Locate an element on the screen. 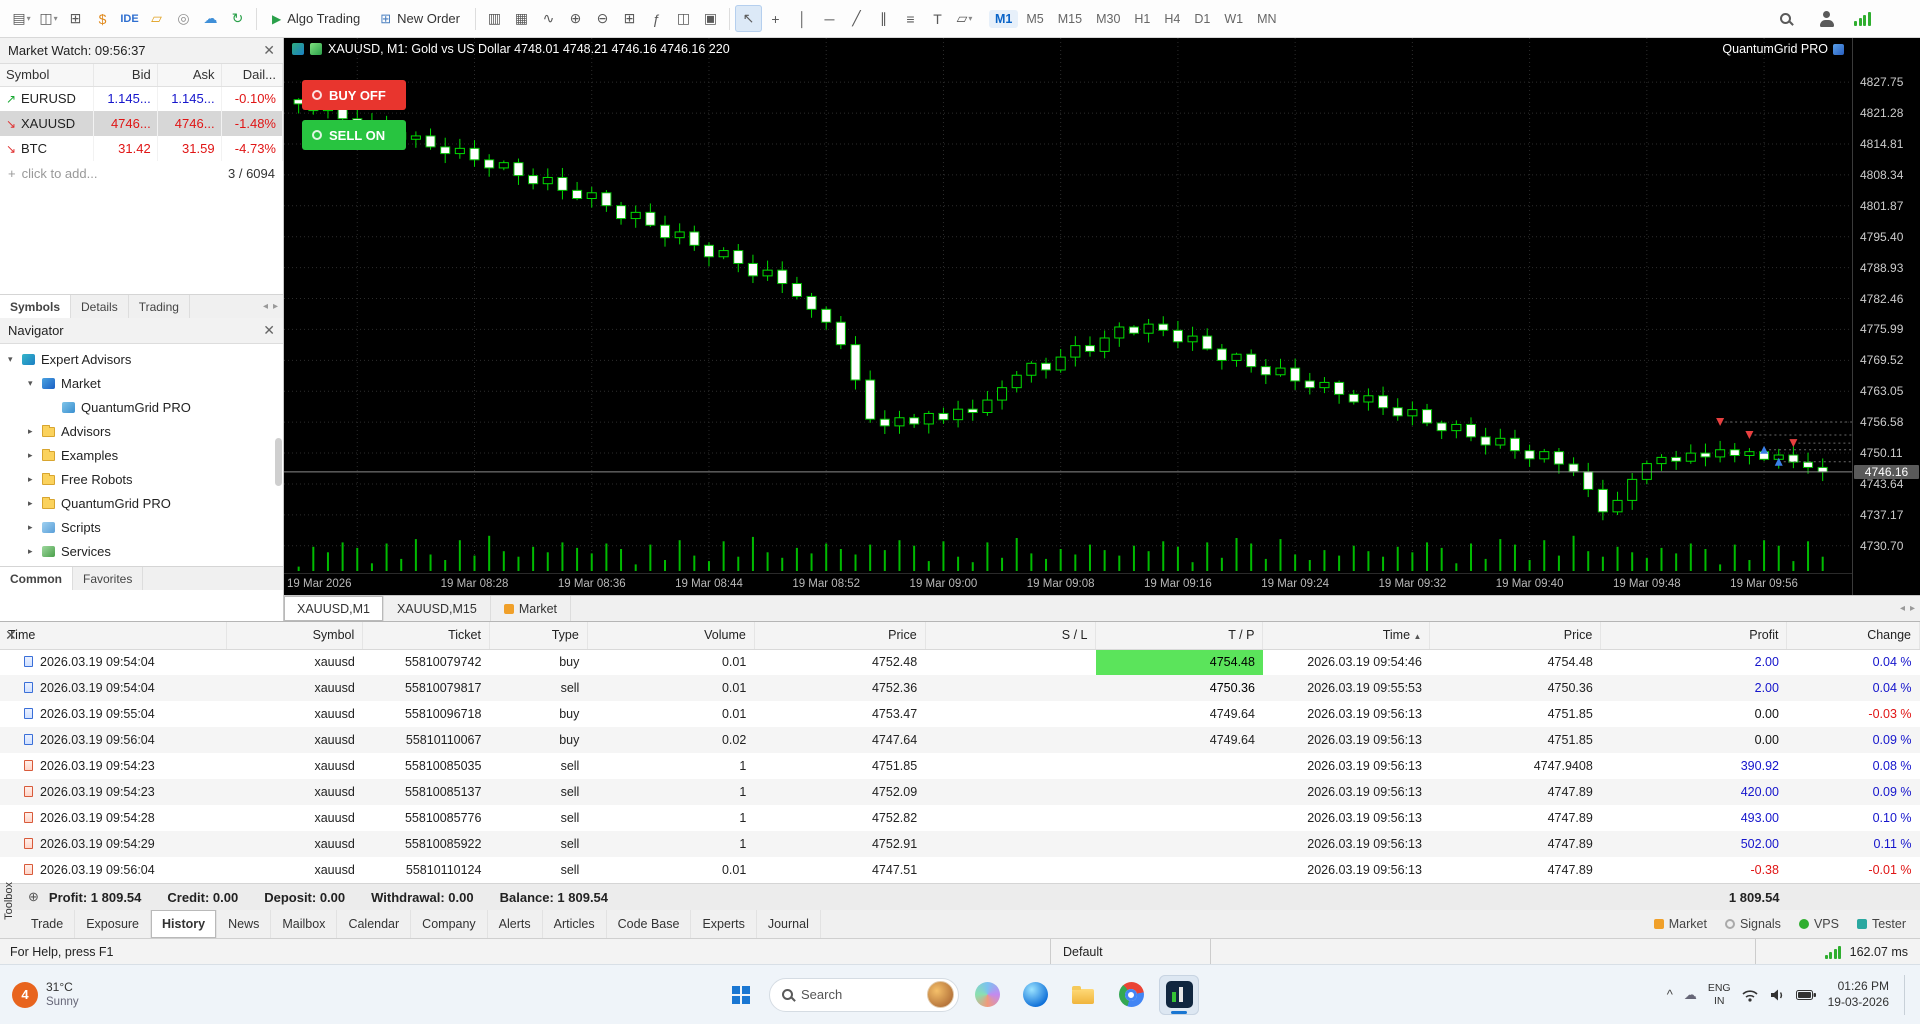  chart-tab-scroll-arrows: ◂ ▸ is located at coordinates (1910, 608).